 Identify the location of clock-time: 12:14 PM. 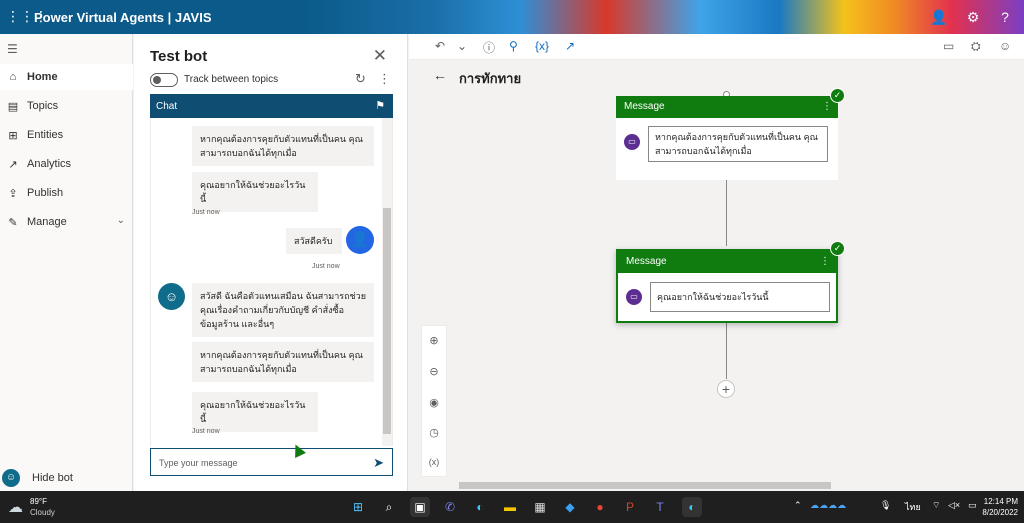
(1000, 501).